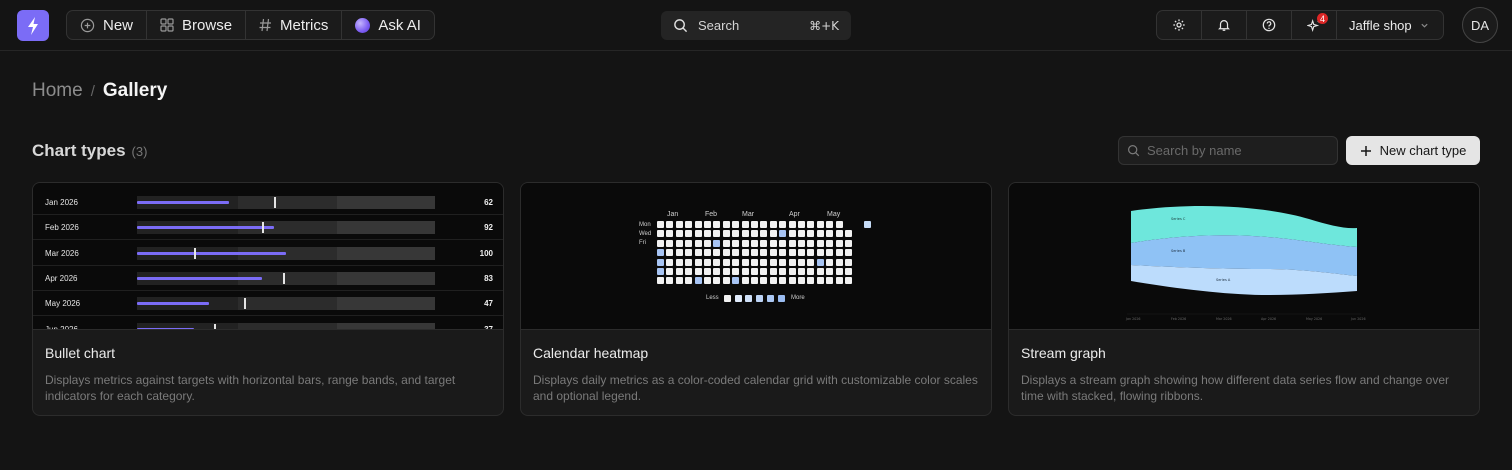 The image size is (1512, 470). What do you see at coordinates (798, 298) in the screenshot?
I see `heatmap-legend-more: More` at bounding box center [798, 298].